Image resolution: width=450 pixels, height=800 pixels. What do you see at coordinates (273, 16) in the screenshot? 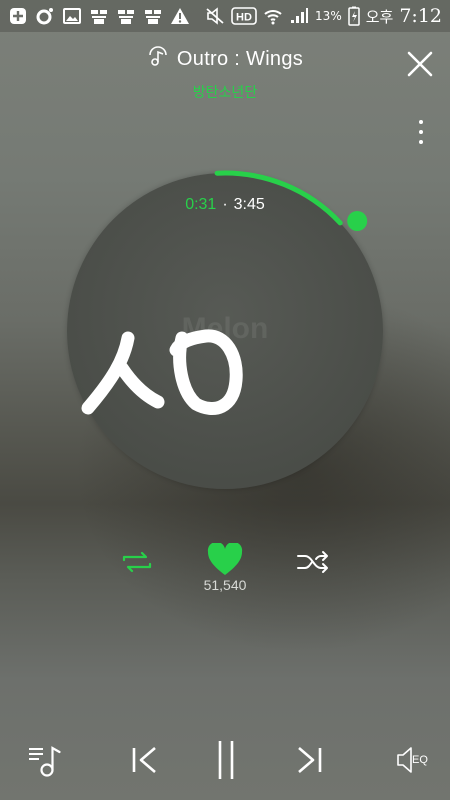
I see `wifi-icon` at bounding box center [273, 16].